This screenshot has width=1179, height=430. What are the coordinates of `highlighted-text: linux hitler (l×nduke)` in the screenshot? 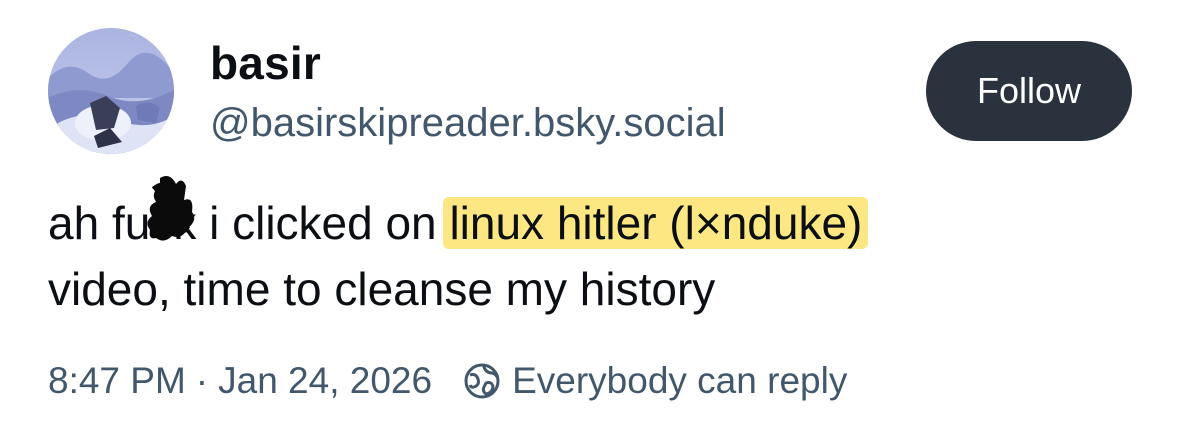 It's located at (656, 223).